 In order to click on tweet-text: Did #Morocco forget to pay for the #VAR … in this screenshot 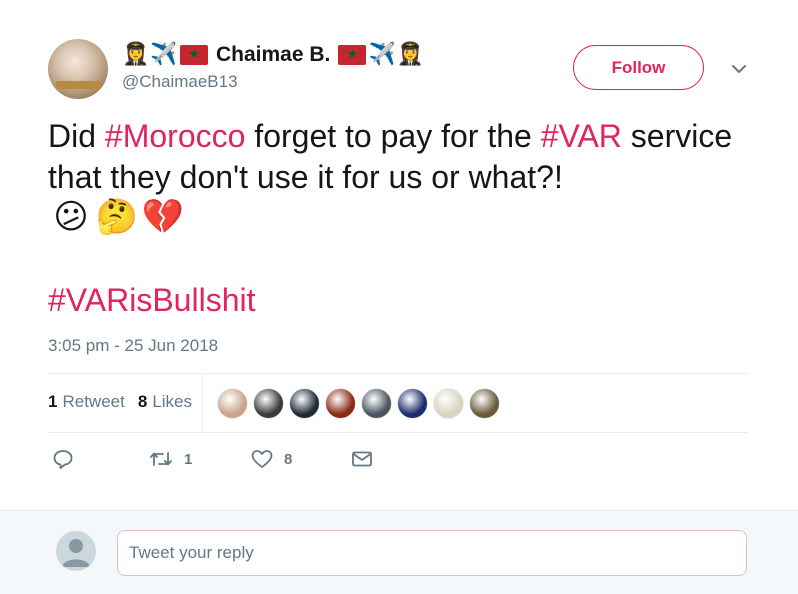, I will do `click(398, 157)`.